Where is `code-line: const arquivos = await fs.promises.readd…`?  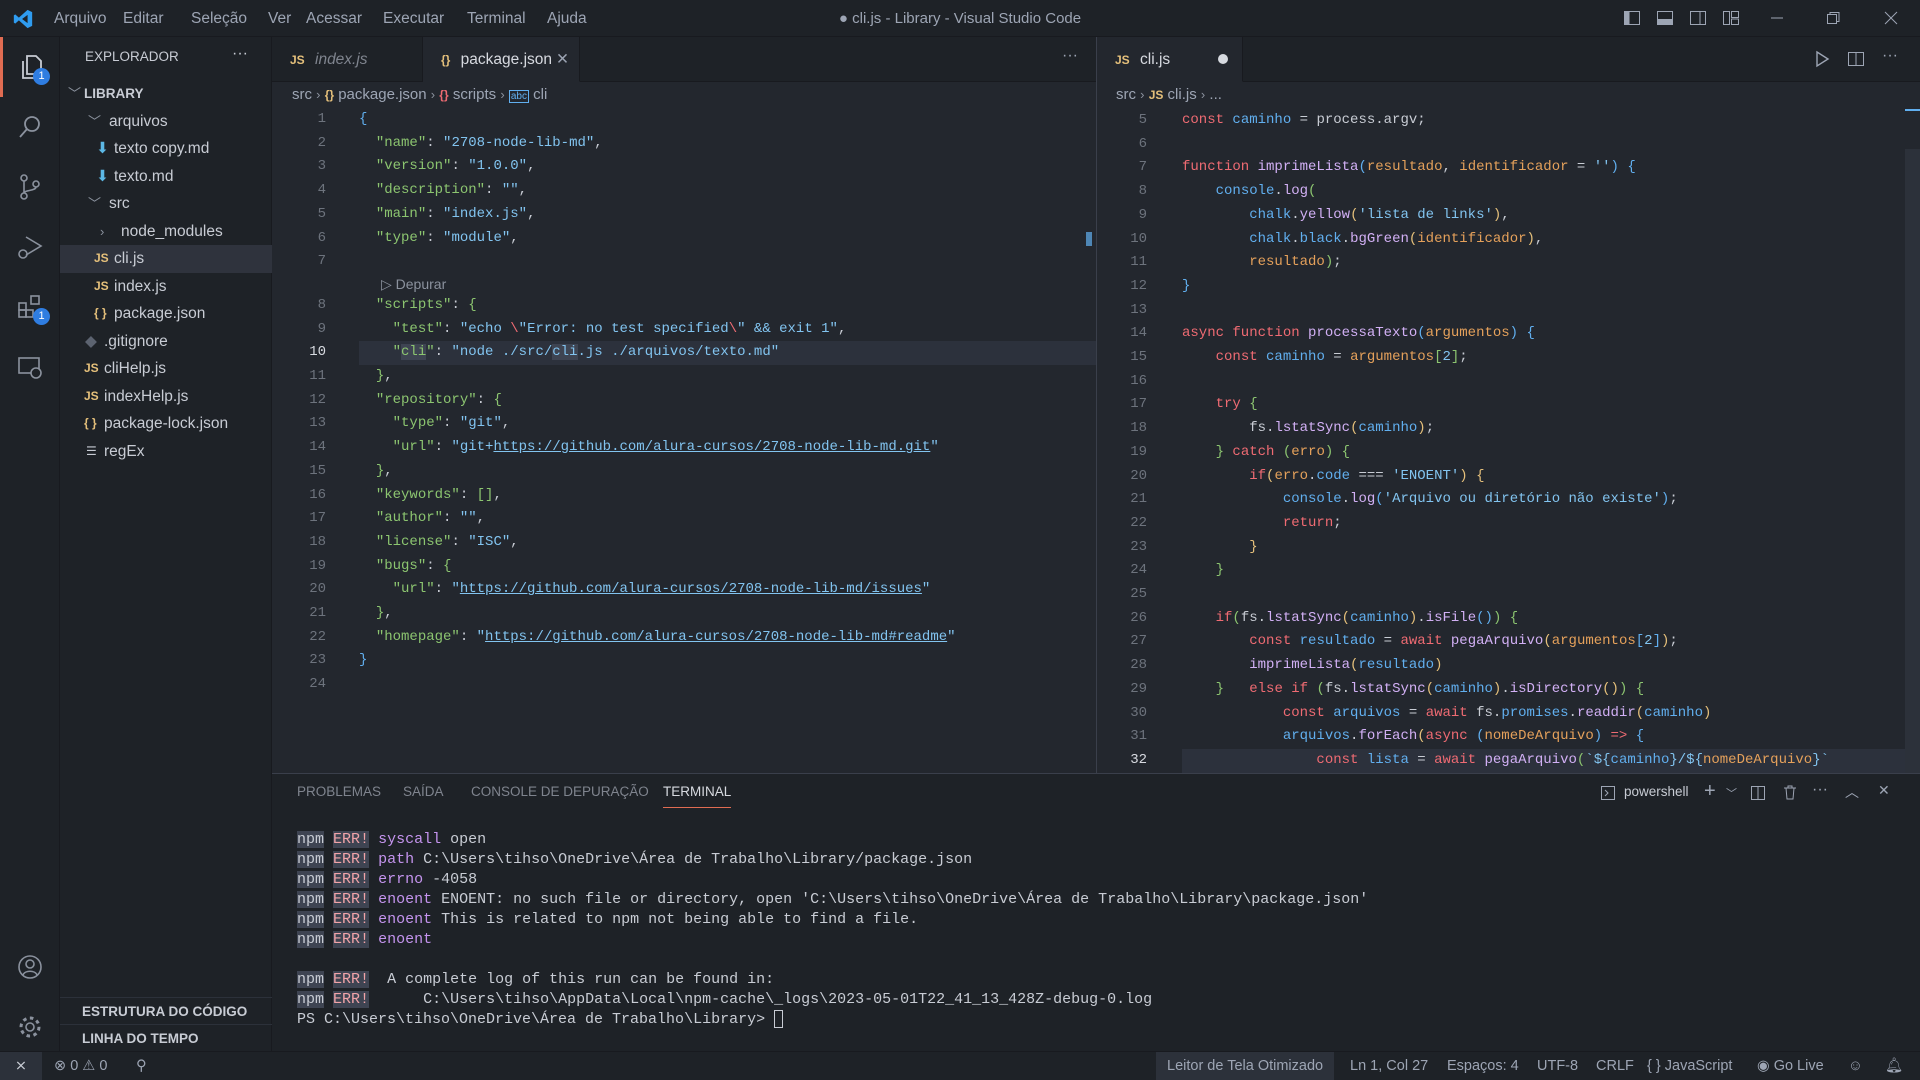 code-line: const arquivos = await fs.promises.readd… is located at coordinates (1447, 714).